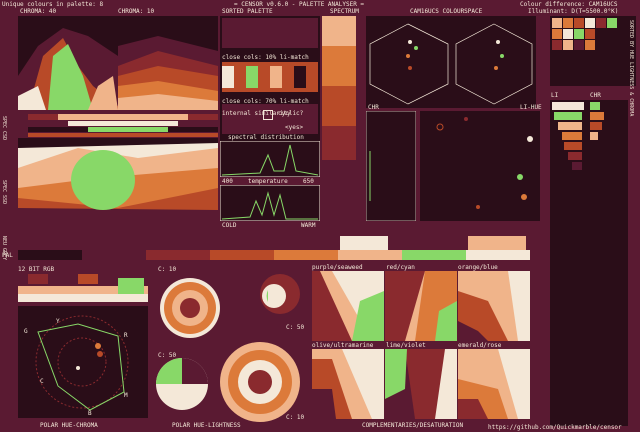  What do you see at coordinates (413, 425) in the screenshot?
I see `complementaries-label: COMPLEMENTARIES/DESATURATION` at bounding box center [413, 425].